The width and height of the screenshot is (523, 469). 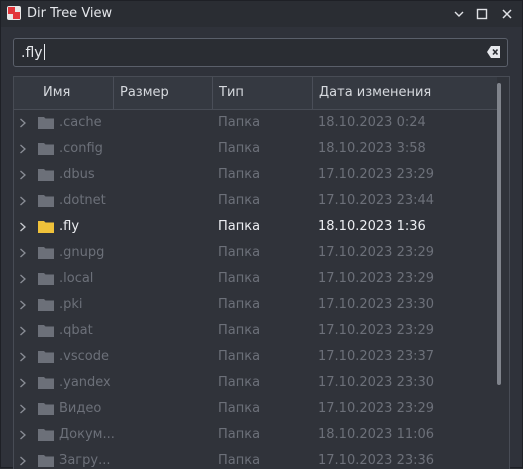 I want to click on row-name: .gnupg, so click(x=82, y=252).